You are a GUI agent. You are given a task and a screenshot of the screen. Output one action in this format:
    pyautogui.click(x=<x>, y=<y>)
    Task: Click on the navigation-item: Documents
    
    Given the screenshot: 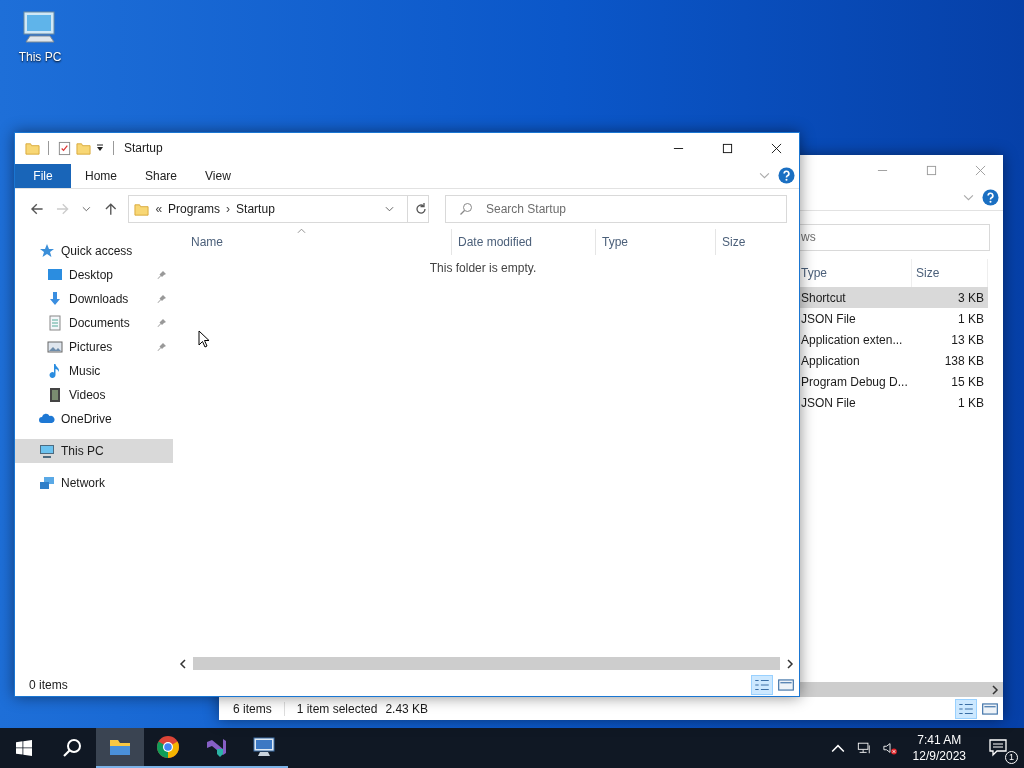 What is the action you would take?
    pyautogui.click(x=94, y=323)
    